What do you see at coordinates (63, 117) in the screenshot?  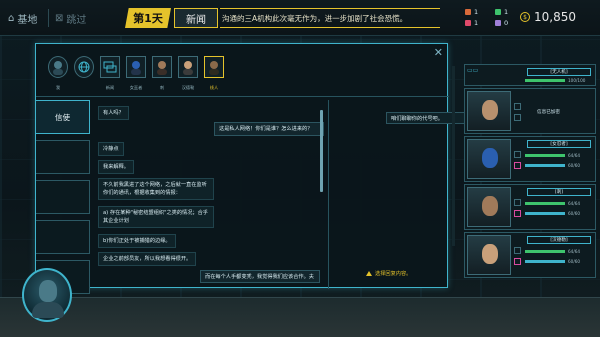 I see `tab-messenger: 信使` at bounding box center [63, 117].